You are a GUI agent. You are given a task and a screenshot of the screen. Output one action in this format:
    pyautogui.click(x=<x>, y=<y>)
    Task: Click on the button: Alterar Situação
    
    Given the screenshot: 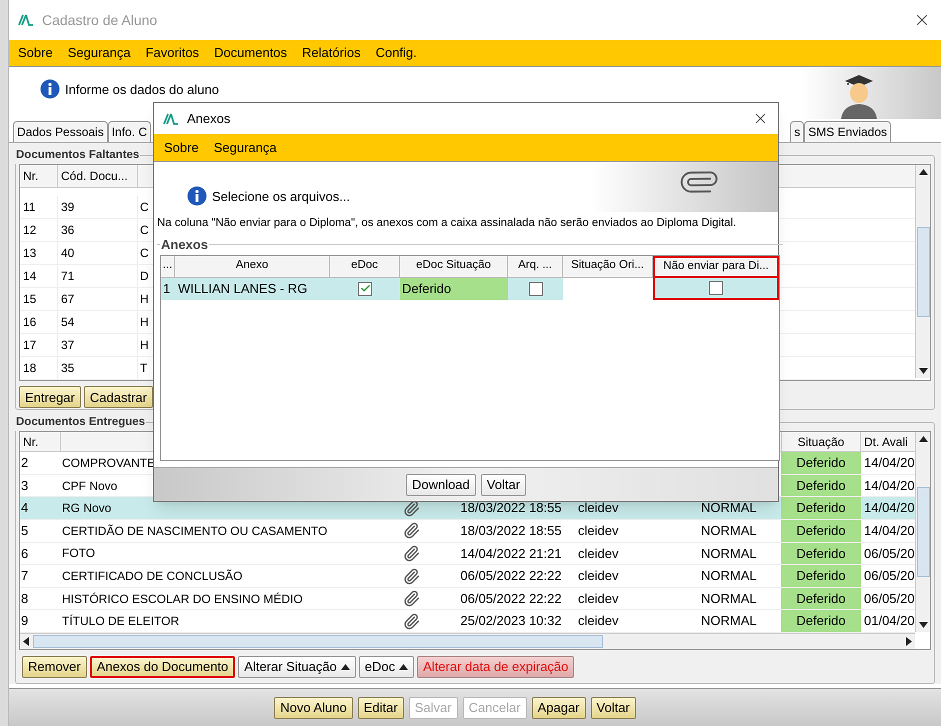 What is the action you would take?
    pyautogui.click(x=297, y=667)
    